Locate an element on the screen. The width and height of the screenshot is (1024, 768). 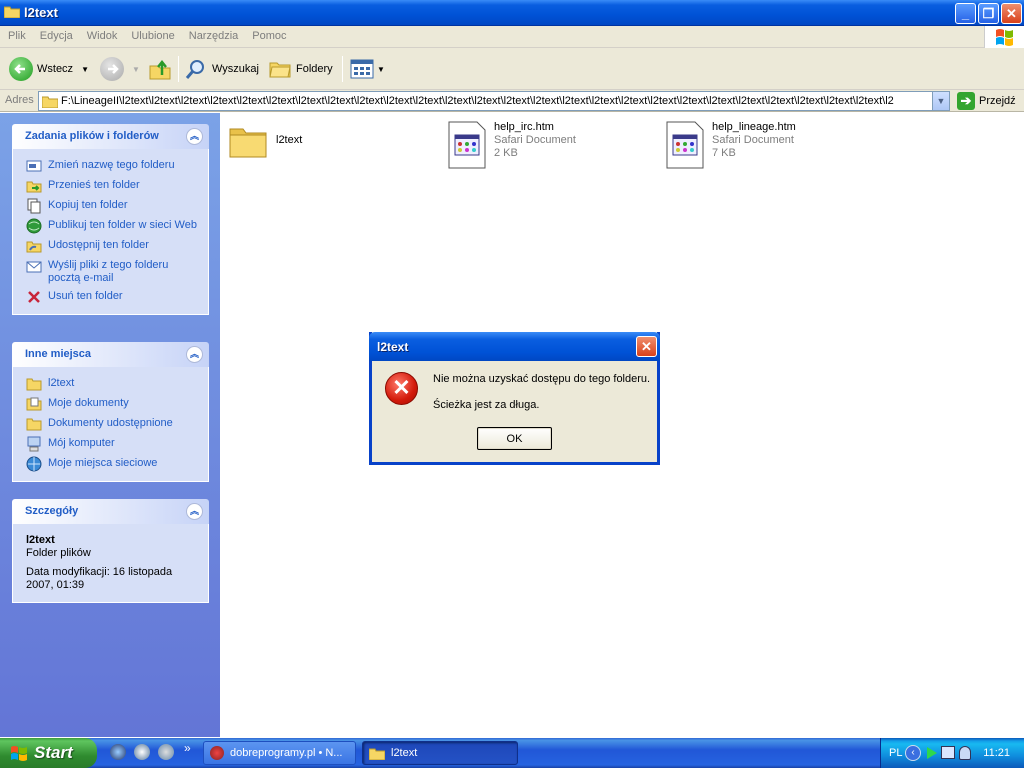
panel-title: Inne miejsca is located at coordinates (58, 354).